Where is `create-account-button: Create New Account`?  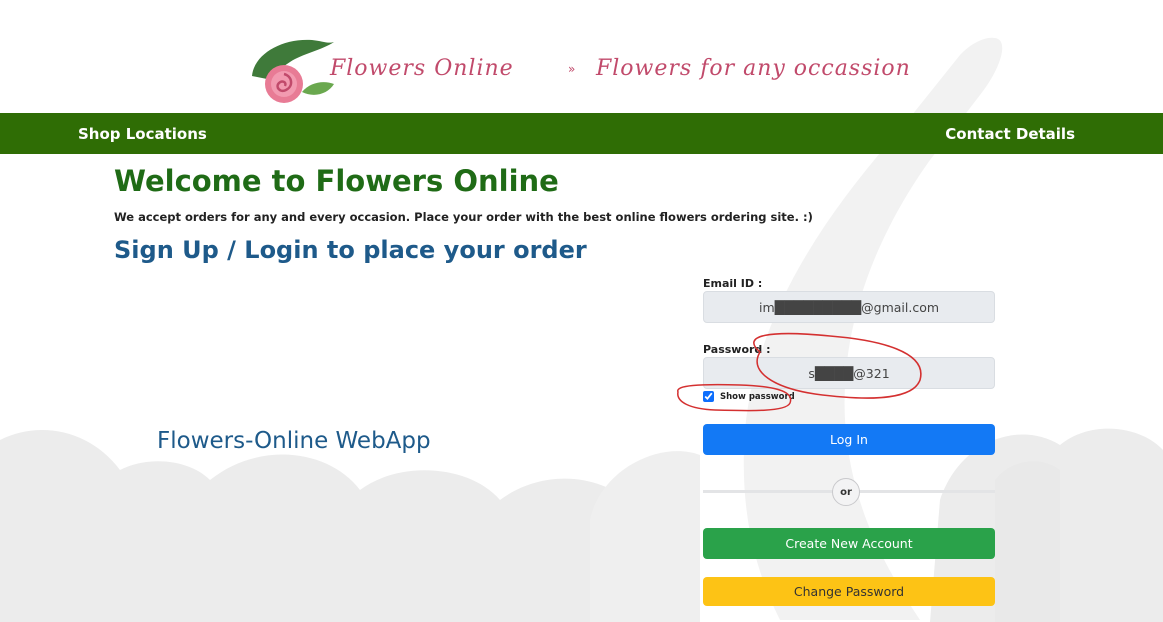 create-account-button: Create New Account is located at coordinates (849, 543).